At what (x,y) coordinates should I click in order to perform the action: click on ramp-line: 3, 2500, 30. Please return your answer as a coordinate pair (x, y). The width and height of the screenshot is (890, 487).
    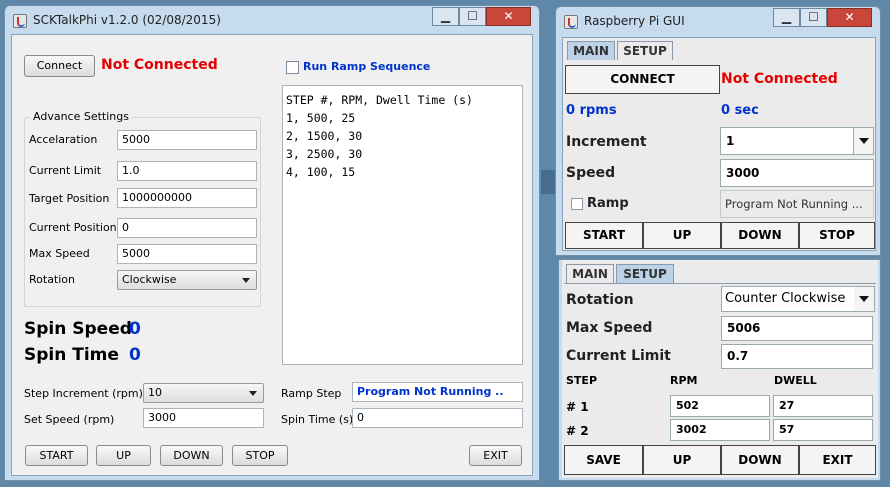
    Looking at the image, I should click on (324, 154).